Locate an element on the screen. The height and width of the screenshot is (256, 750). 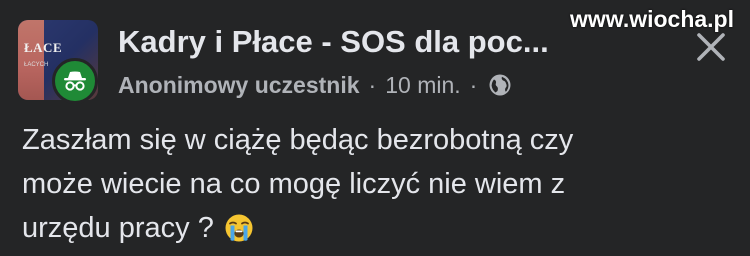
post-text-line: może wiecie na co mogę liczyć nie wiem z is located at coordinates (294, 184).